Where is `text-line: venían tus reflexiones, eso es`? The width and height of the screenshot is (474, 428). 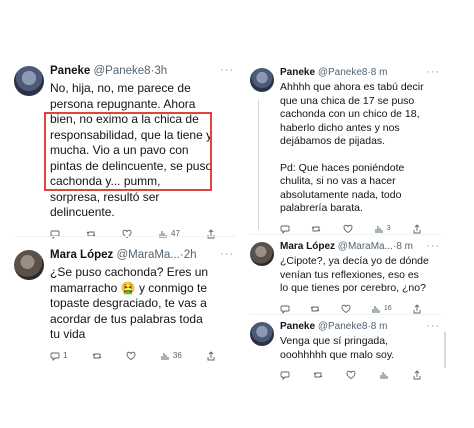
text-line: venían tus reflexiones, eso es is located at coordinates (349, 274).